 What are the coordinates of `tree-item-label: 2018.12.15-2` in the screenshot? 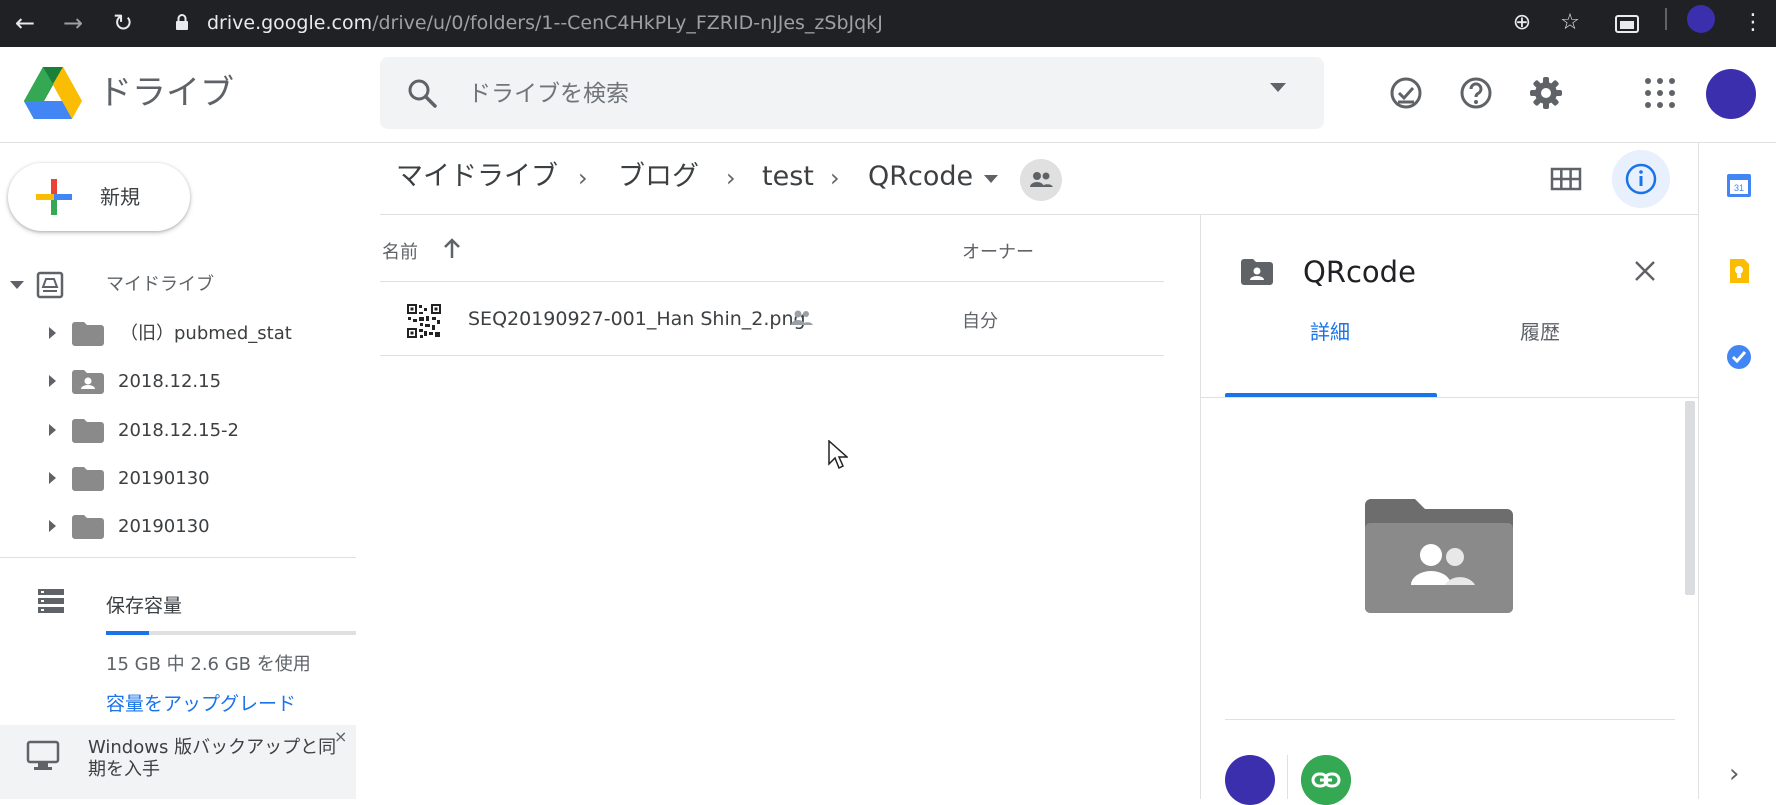 It's located at (179, 430).